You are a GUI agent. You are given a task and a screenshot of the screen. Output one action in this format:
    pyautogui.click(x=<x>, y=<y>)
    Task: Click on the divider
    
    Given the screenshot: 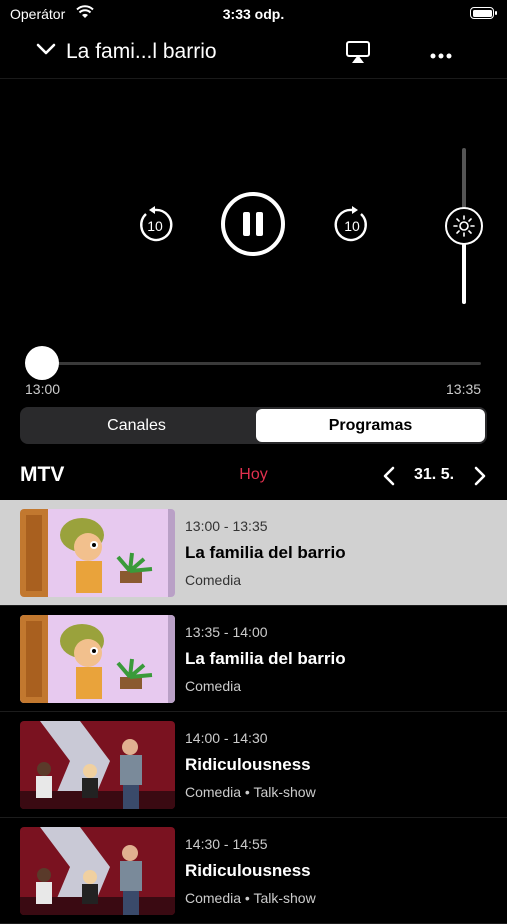 What is the action you would take?
    pyautogui.click(x=253, y=78)
    